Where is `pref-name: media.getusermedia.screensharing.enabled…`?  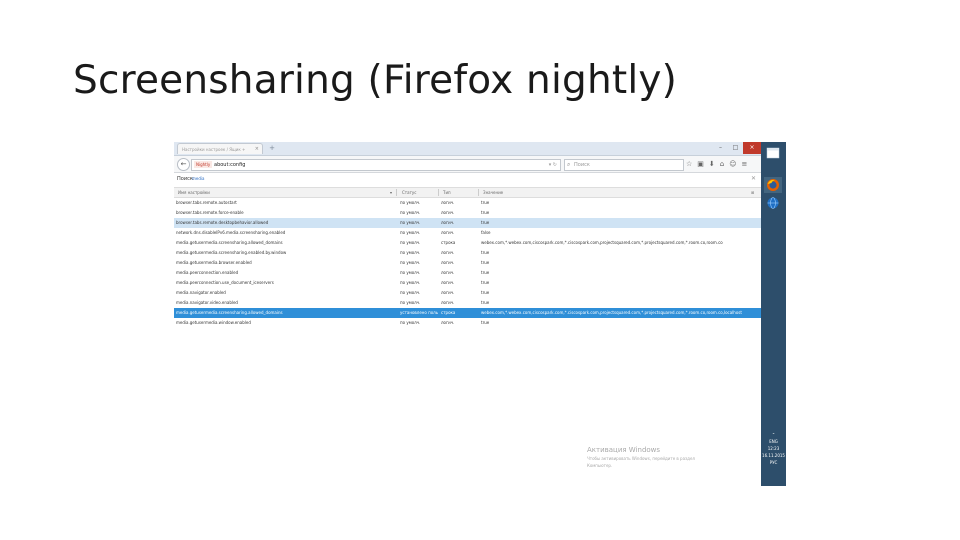 pref-name: media.getusermedia.screensharing.enabled… is located at coordinates (231, 252).